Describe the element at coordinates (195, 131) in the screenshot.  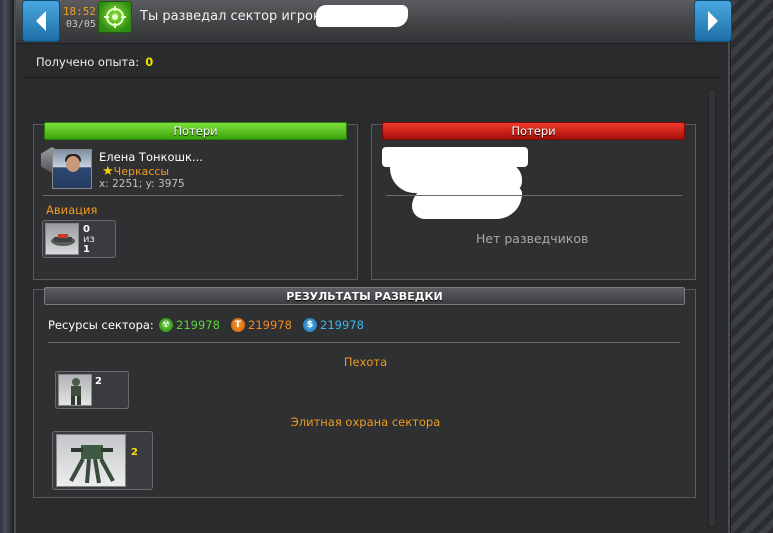
I see `attacker-losses-tab: Потери` at that location.